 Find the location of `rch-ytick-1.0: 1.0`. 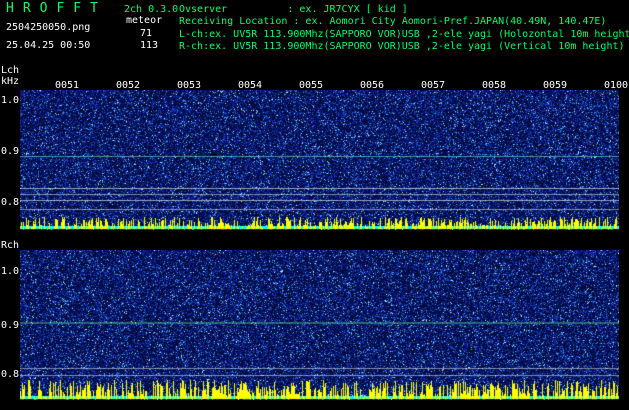

rch-ytick-1.0: 1.0 is located at coordinates (10, 271).